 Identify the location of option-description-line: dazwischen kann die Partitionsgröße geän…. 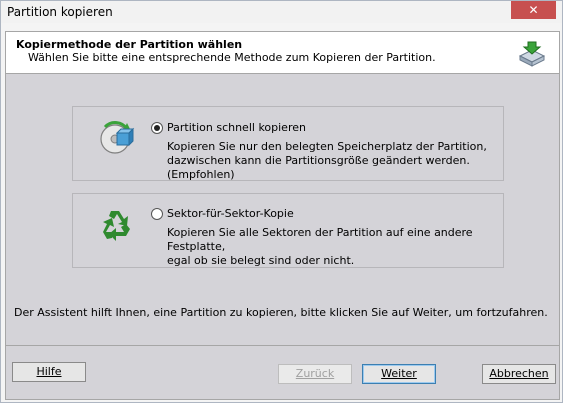
(318, 167).